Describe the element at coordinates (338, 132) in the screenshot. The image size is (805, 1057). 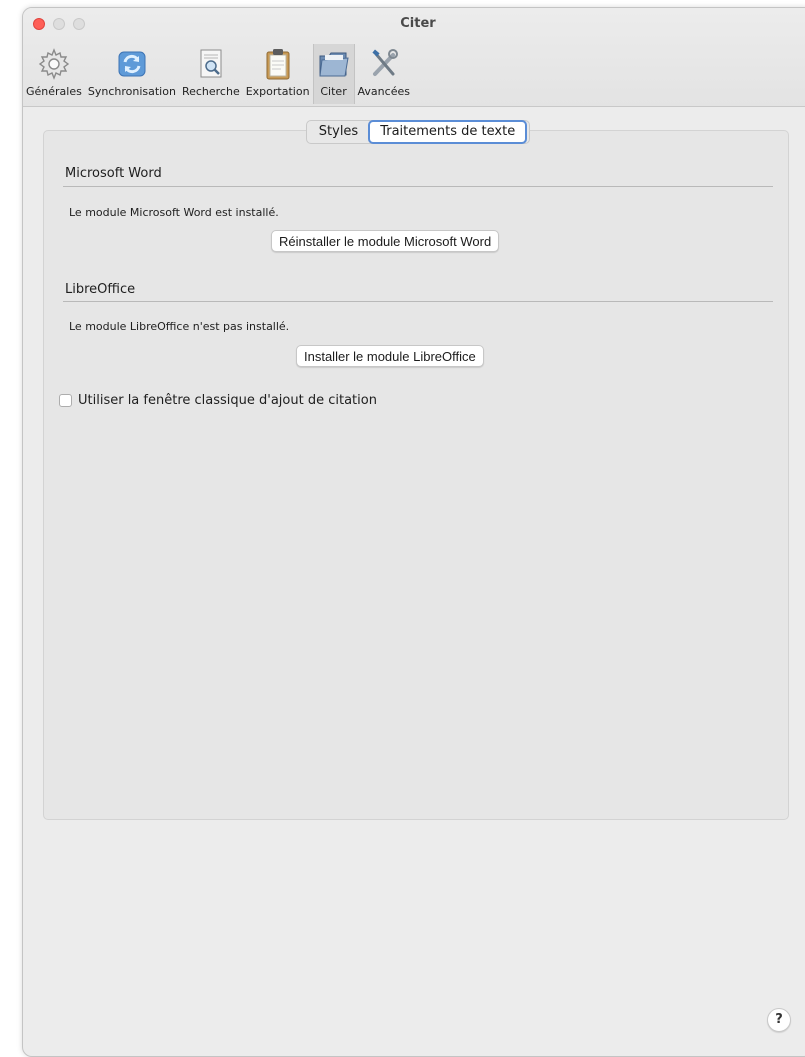
I see `tab-styles: Styles` at that location.